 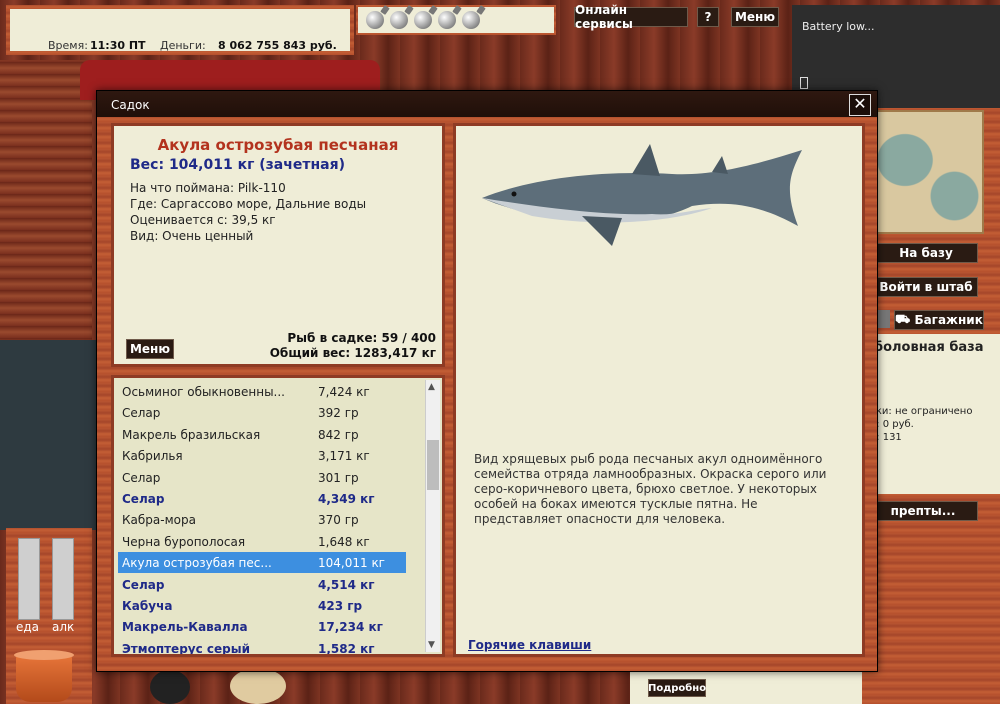 What do you see at coordinates (346, 584) in the screenshot?
I see `fish-row-weight: 4,514 кг` at bounding box center [346, 584].